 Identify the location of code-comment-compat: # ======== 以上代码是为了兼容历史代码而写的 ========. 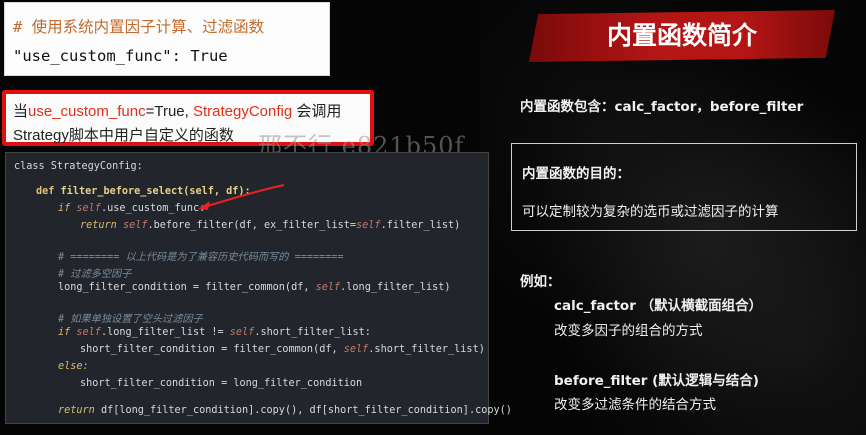
(201, 257).